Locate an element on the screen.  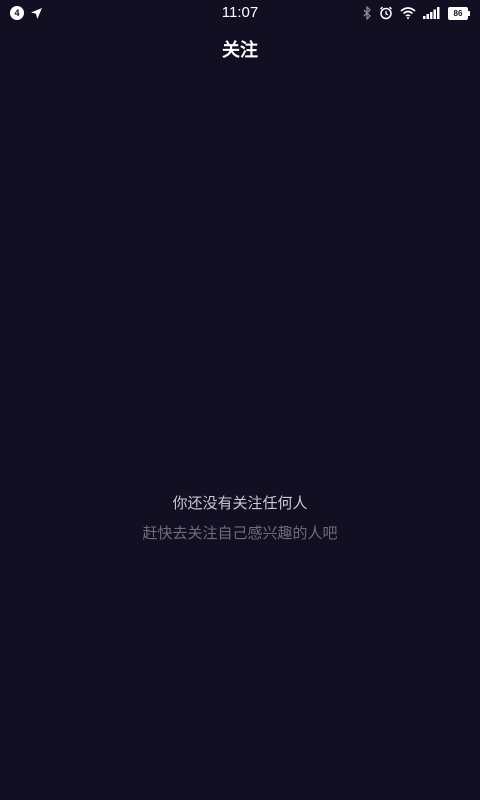
status-right-group: 86 is located at coordinates (416, 13).